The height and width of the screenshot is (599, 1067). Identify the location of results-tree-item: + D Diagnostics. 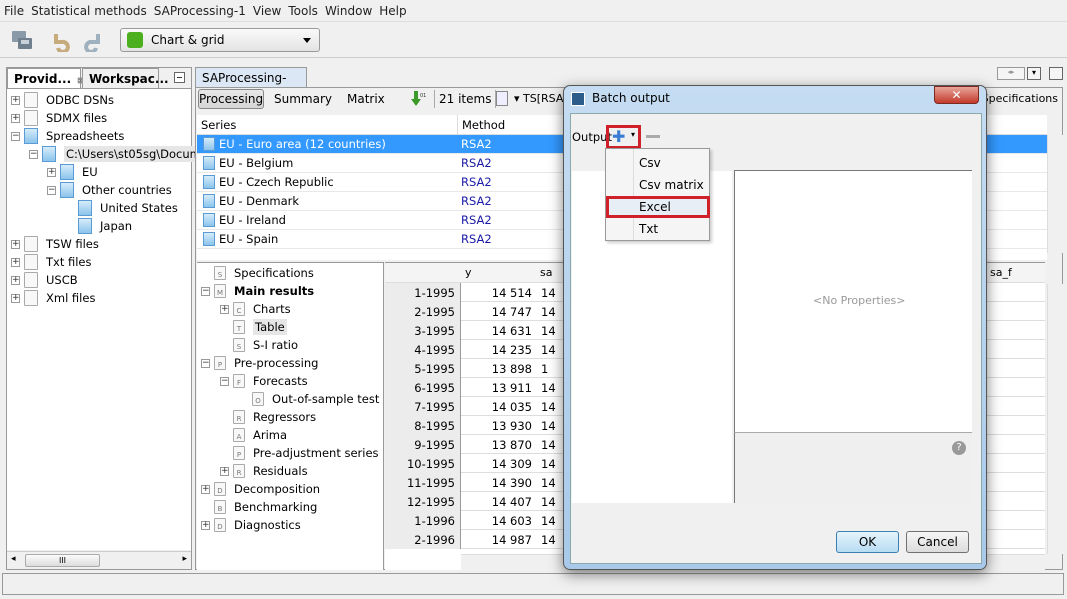
(251, 525).